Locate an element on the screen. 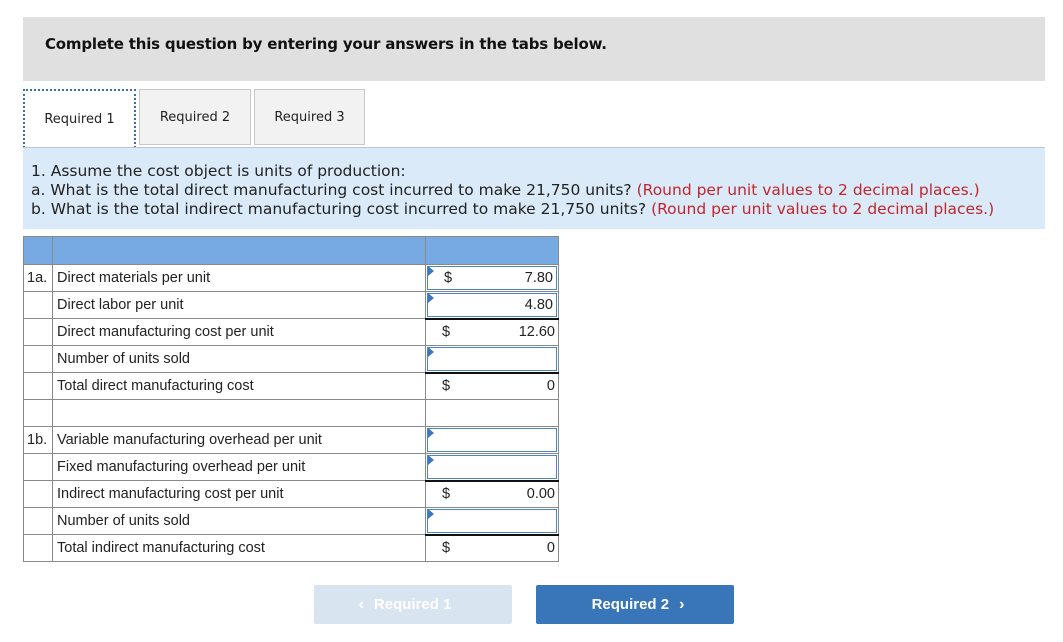  next-required-button: Required 2 › is located at coordinates (635, 604).